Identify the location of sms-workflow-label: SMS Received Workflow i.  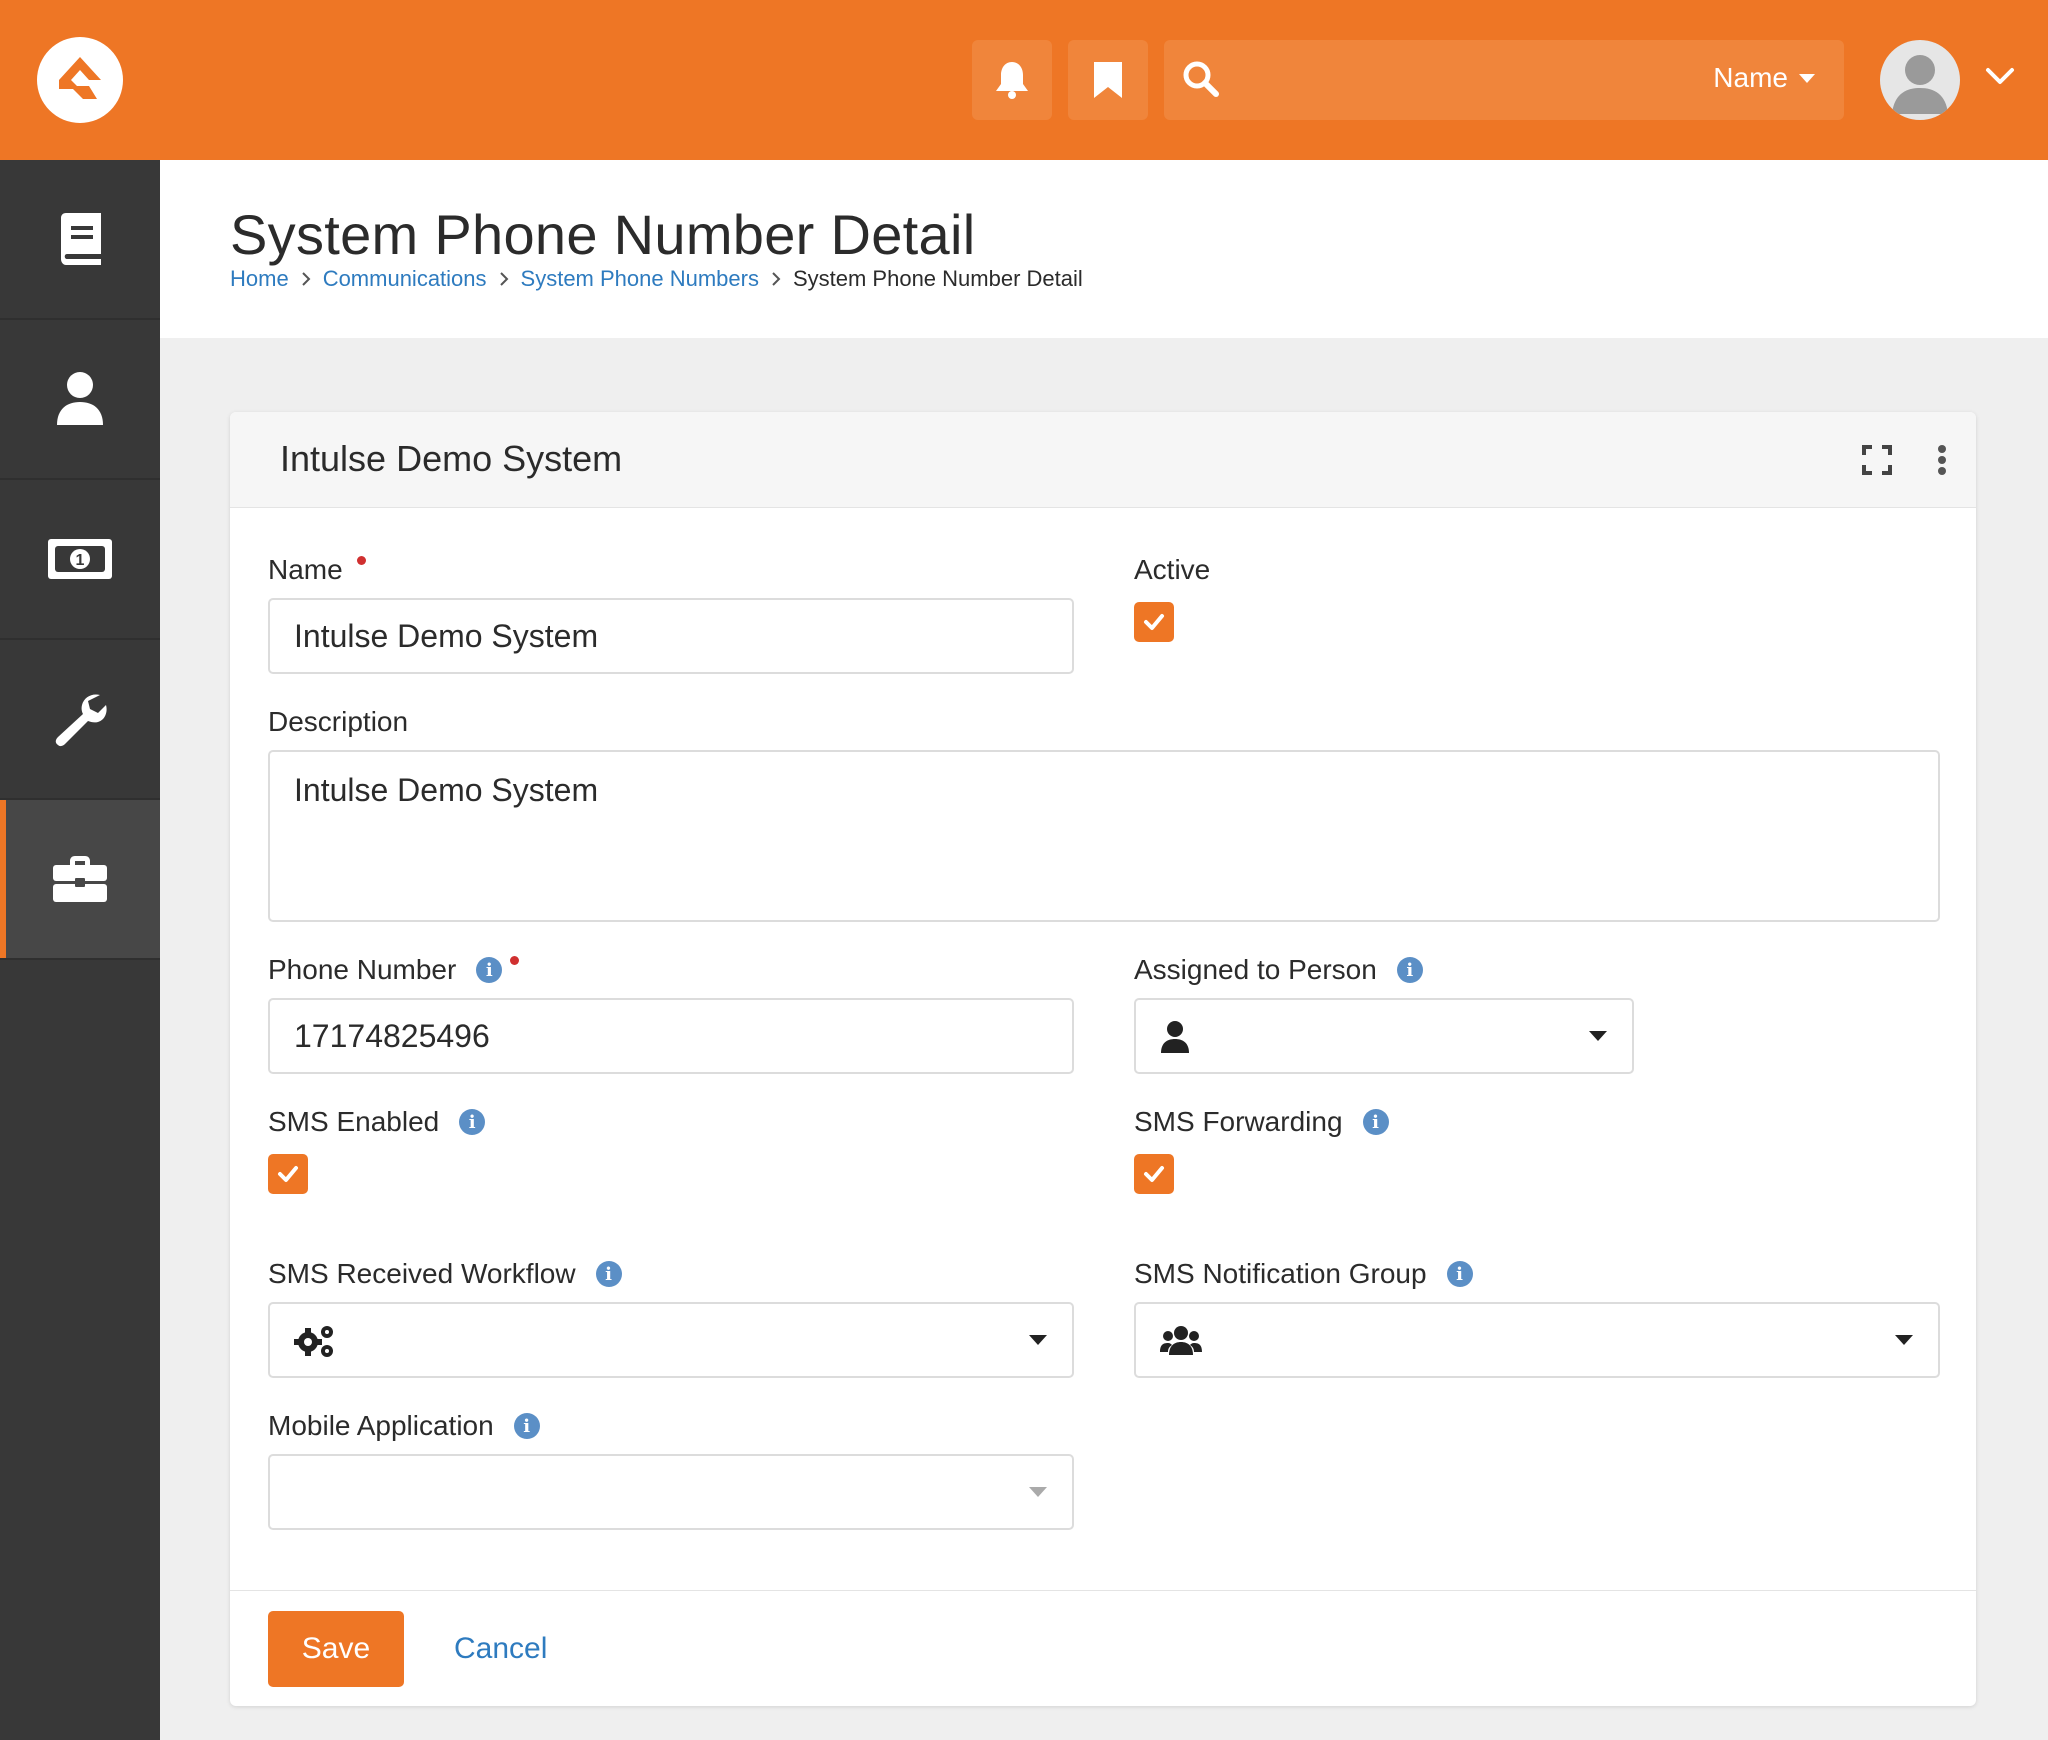
(445, 1274).